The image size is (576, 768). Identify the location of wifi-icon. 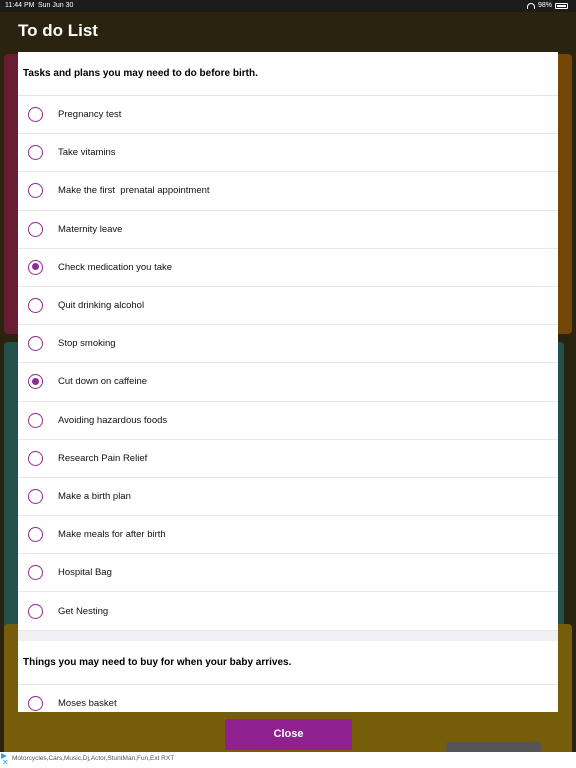
(530, 6).